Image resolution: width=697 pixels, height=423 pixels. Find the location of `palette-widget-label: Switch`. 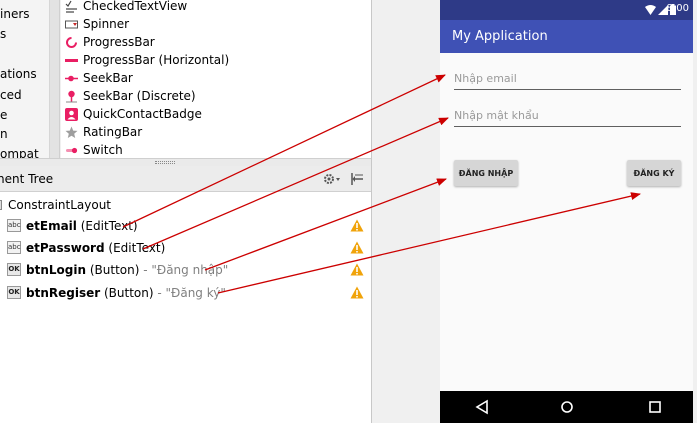

palette-widget-label: Switch is located at coordinates (103, 150).